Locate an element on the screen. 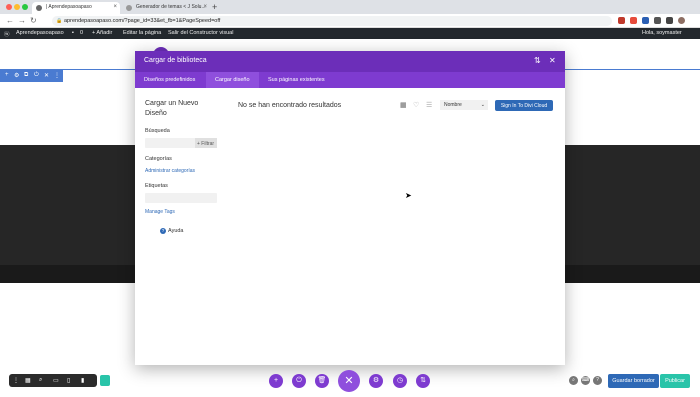 The image size is (700, 397). tags-label: Etiquetas is located at coordinates (156, 186).